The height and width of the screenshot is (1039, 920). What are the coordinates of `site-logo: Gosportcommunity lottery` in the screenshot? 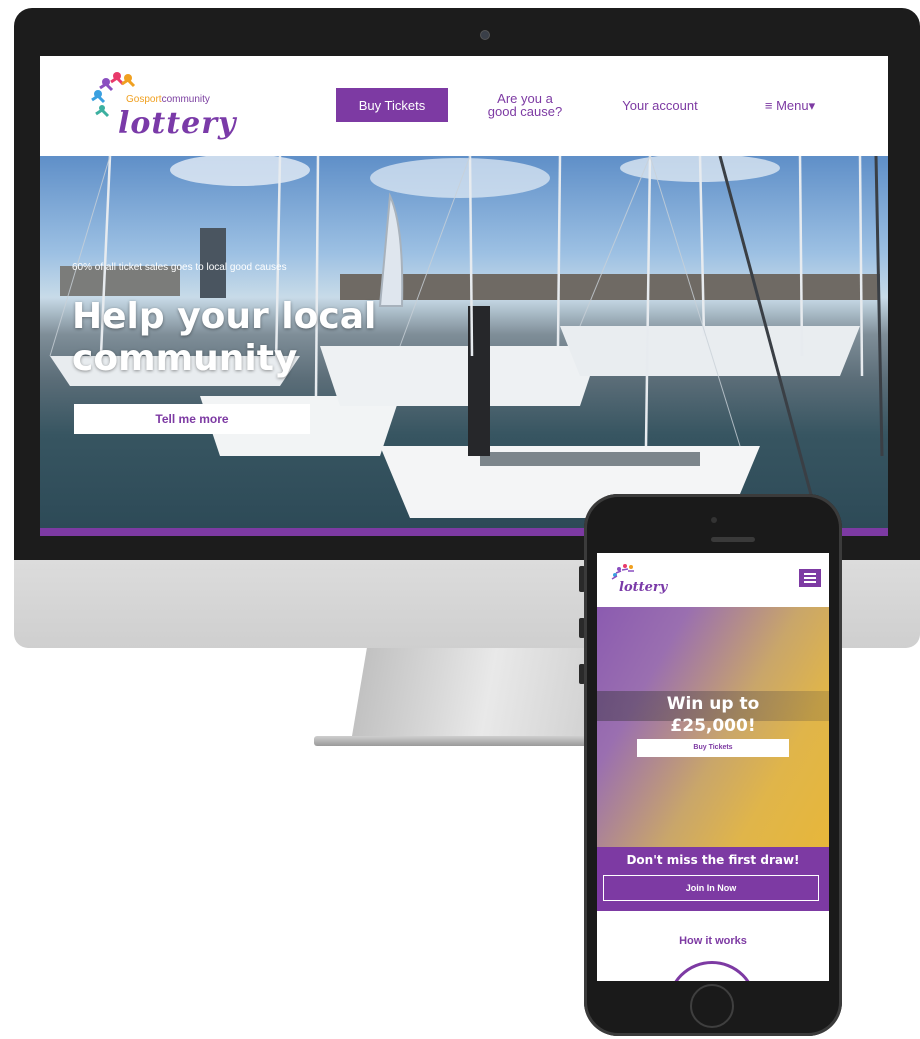 It's located at (161, 106).